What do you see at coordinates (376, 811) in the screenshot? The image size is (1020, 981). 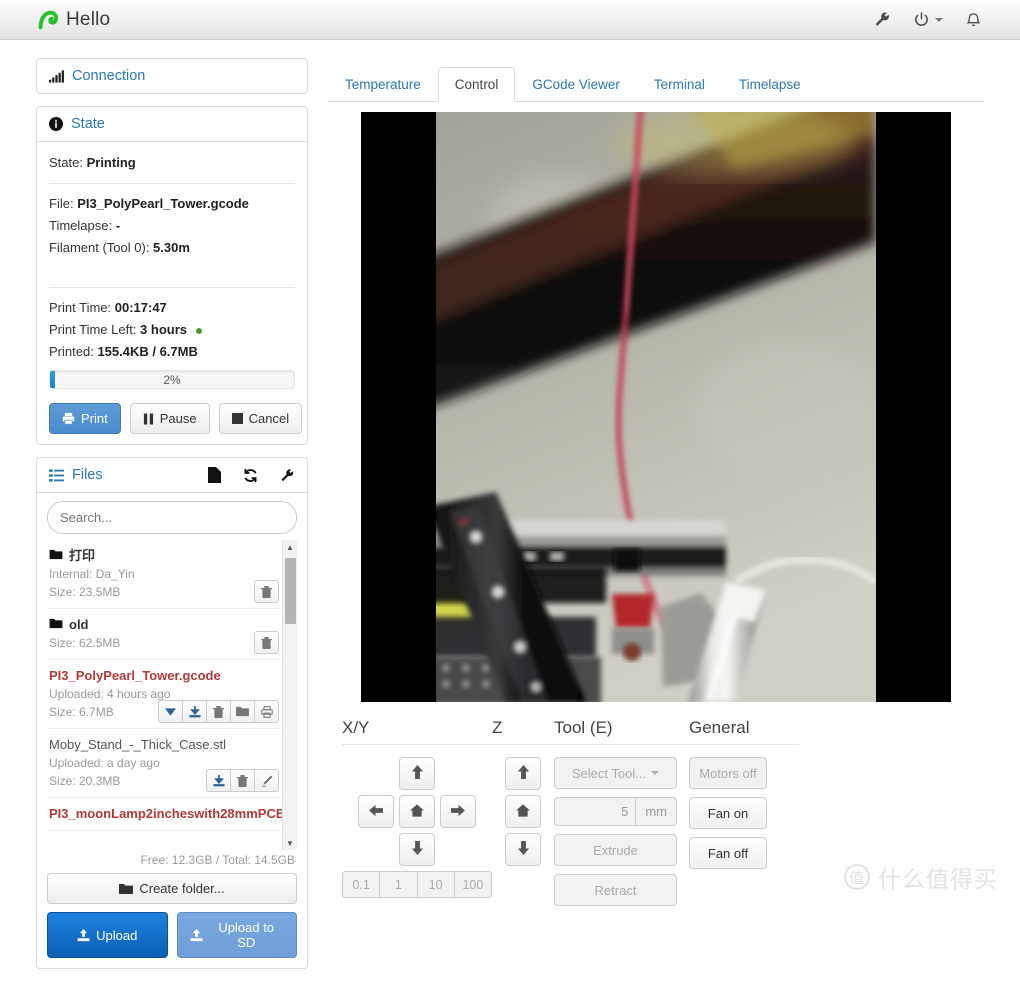 I see `x-left-button` at bounding box center [376, 811].